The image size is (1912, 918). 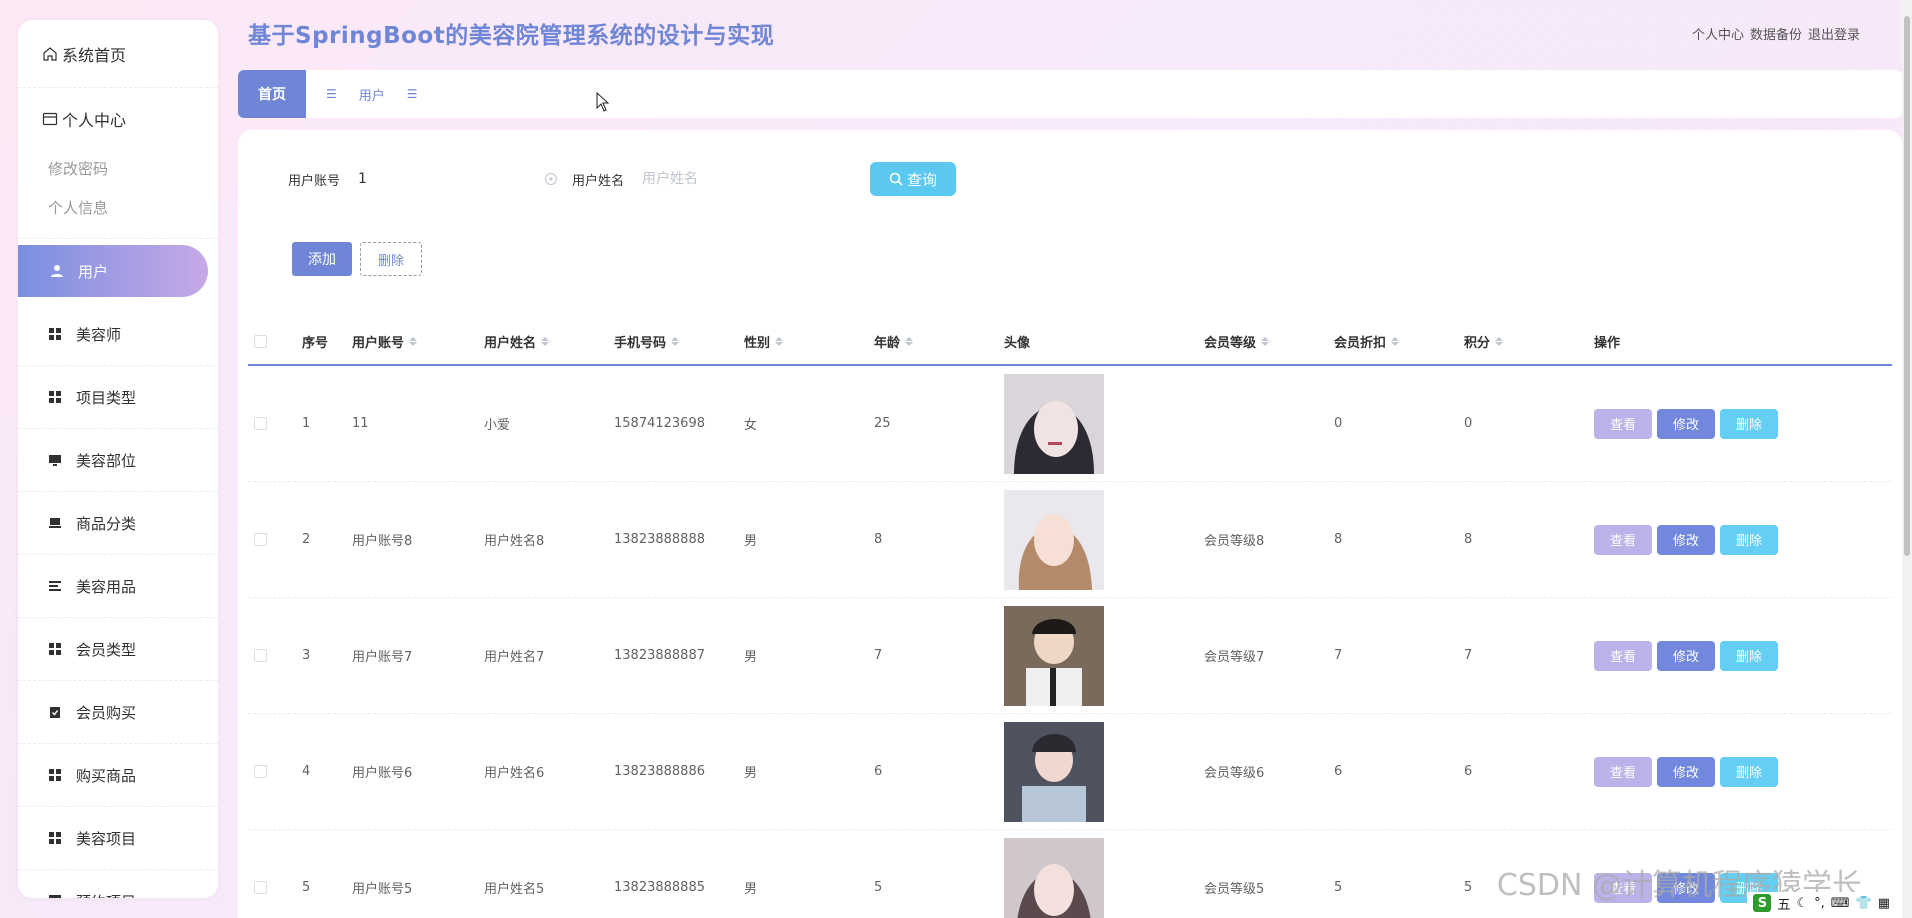 What do you see at coordinates (275, 341) in the screenshot?
I see `select-all-checkbox` at bounding box center [275, 341].